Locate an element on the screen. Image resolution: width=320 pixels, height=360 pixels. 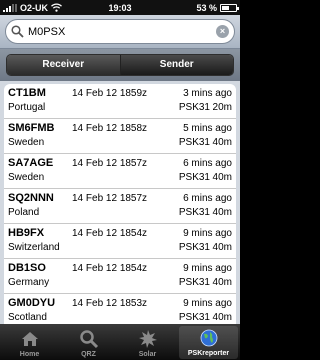
search-input is located at coordinates (122, 31).